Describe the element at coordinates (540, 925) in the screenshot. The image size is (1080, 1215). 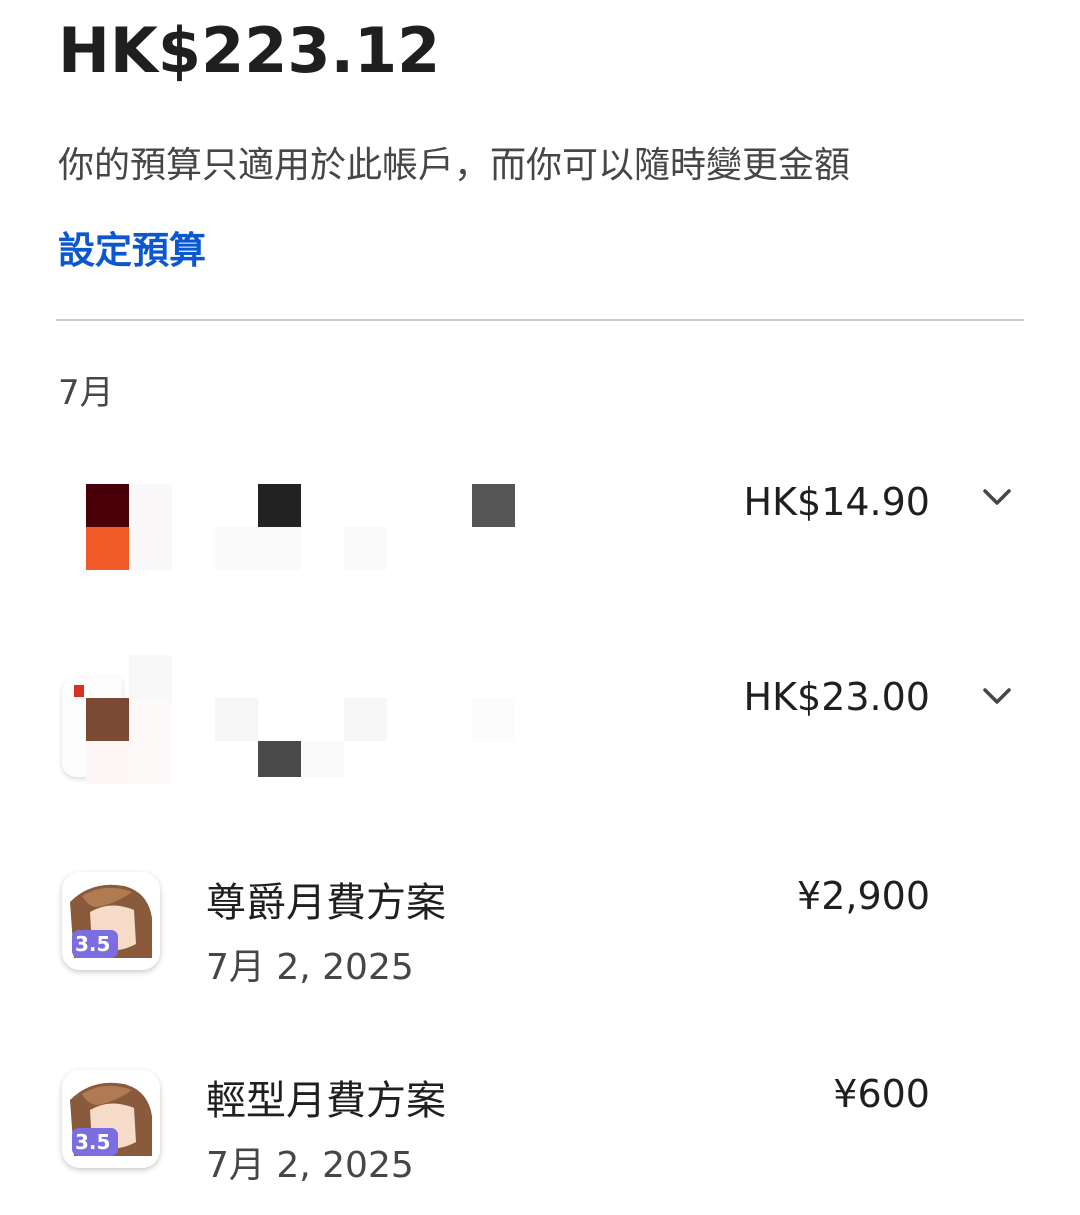
I see `transaction-row: 3.5 尊爵月費方案 7月 2, 2025 ¥2,900` at that location.